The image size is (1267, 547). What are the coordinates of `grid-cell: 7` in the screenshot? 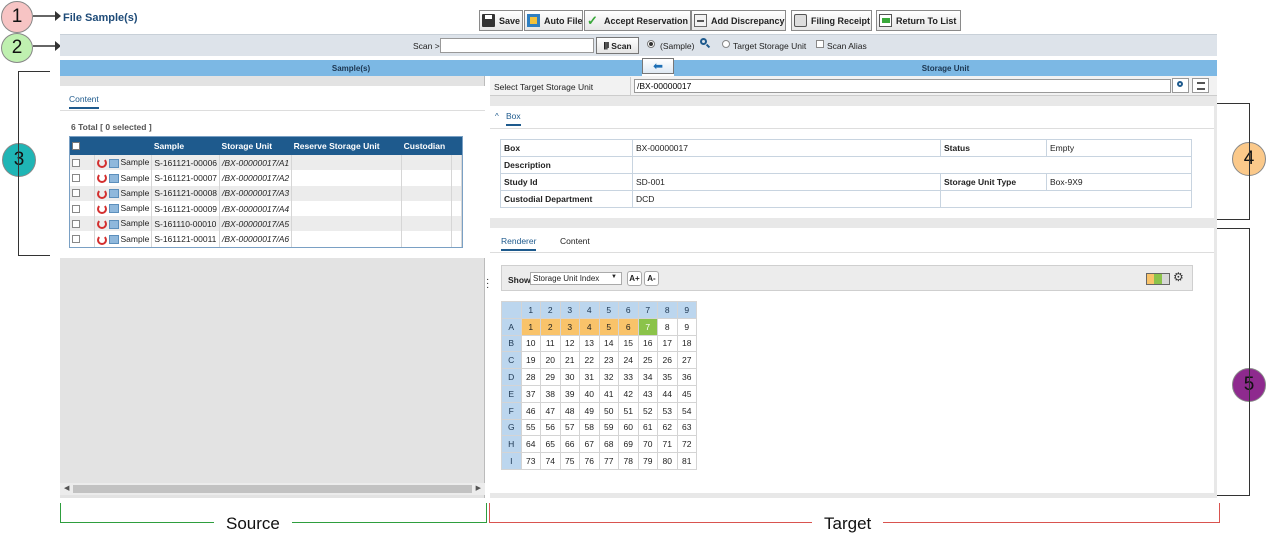 It's located at (647, 326).